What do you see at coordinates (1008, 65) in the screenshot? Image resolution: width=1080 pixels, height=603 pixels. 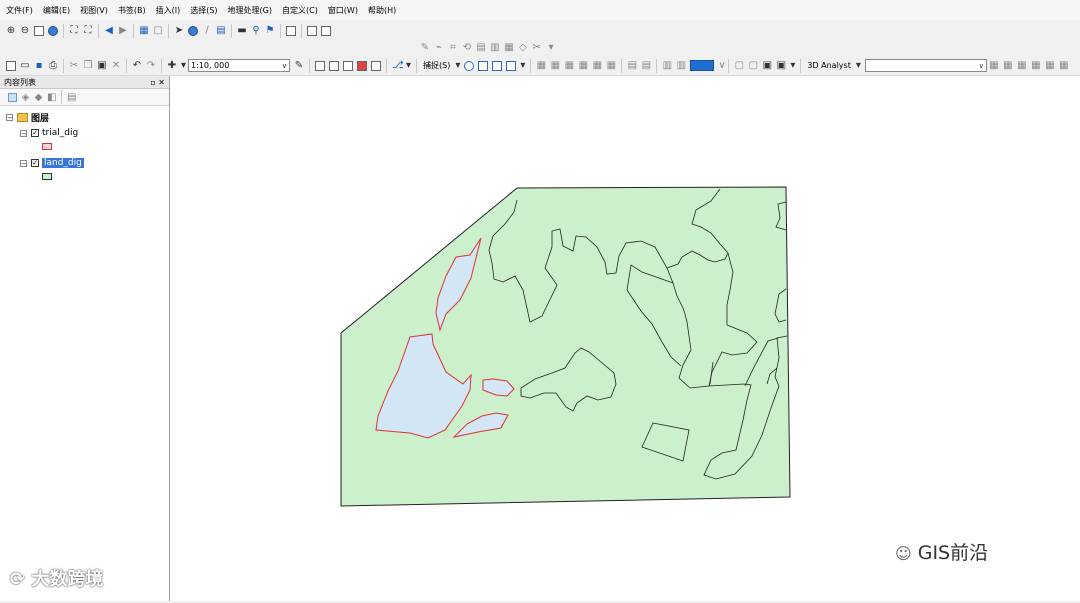 I see `3d-tool-2-icon: ▦` at bounding box center [1008, 65].